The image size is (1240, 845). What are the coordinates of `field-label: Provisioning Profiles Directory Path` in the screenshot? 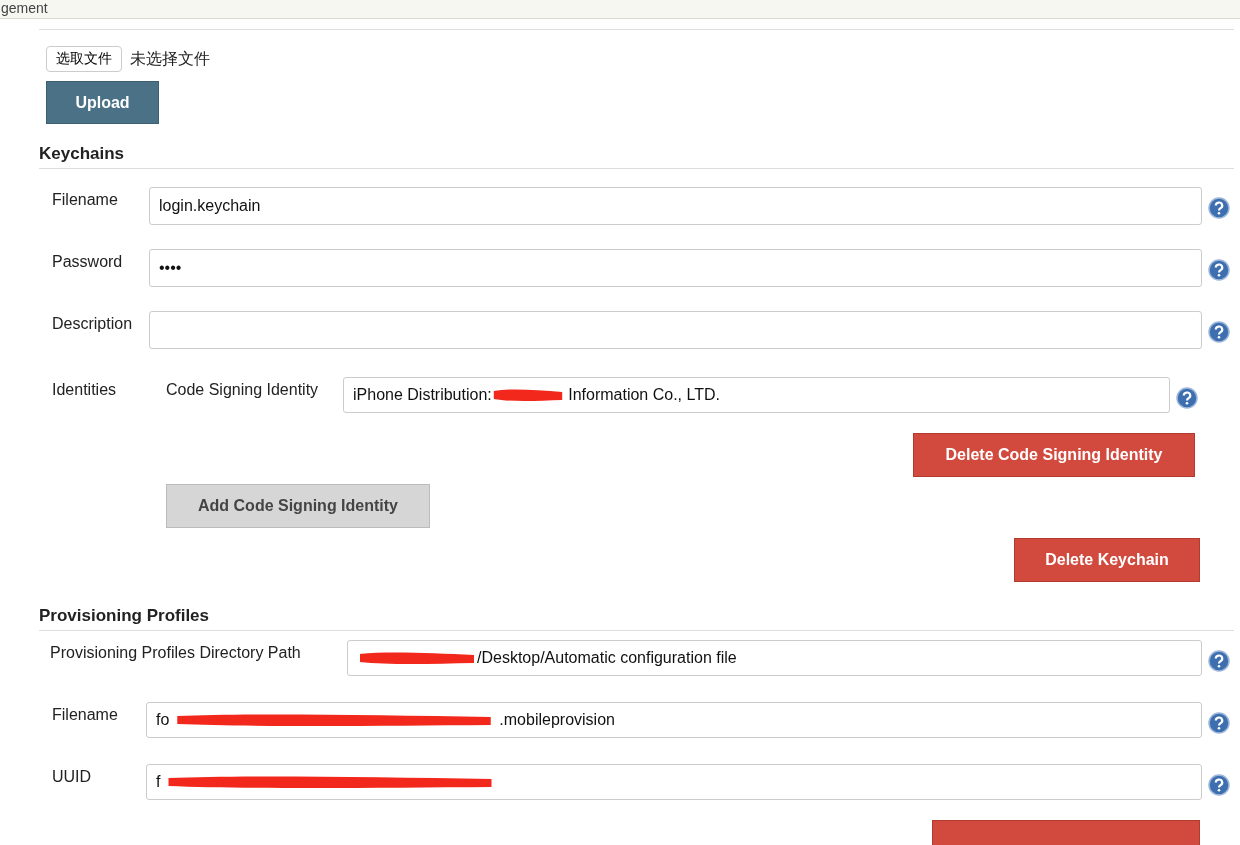 It's located at (176, 652).